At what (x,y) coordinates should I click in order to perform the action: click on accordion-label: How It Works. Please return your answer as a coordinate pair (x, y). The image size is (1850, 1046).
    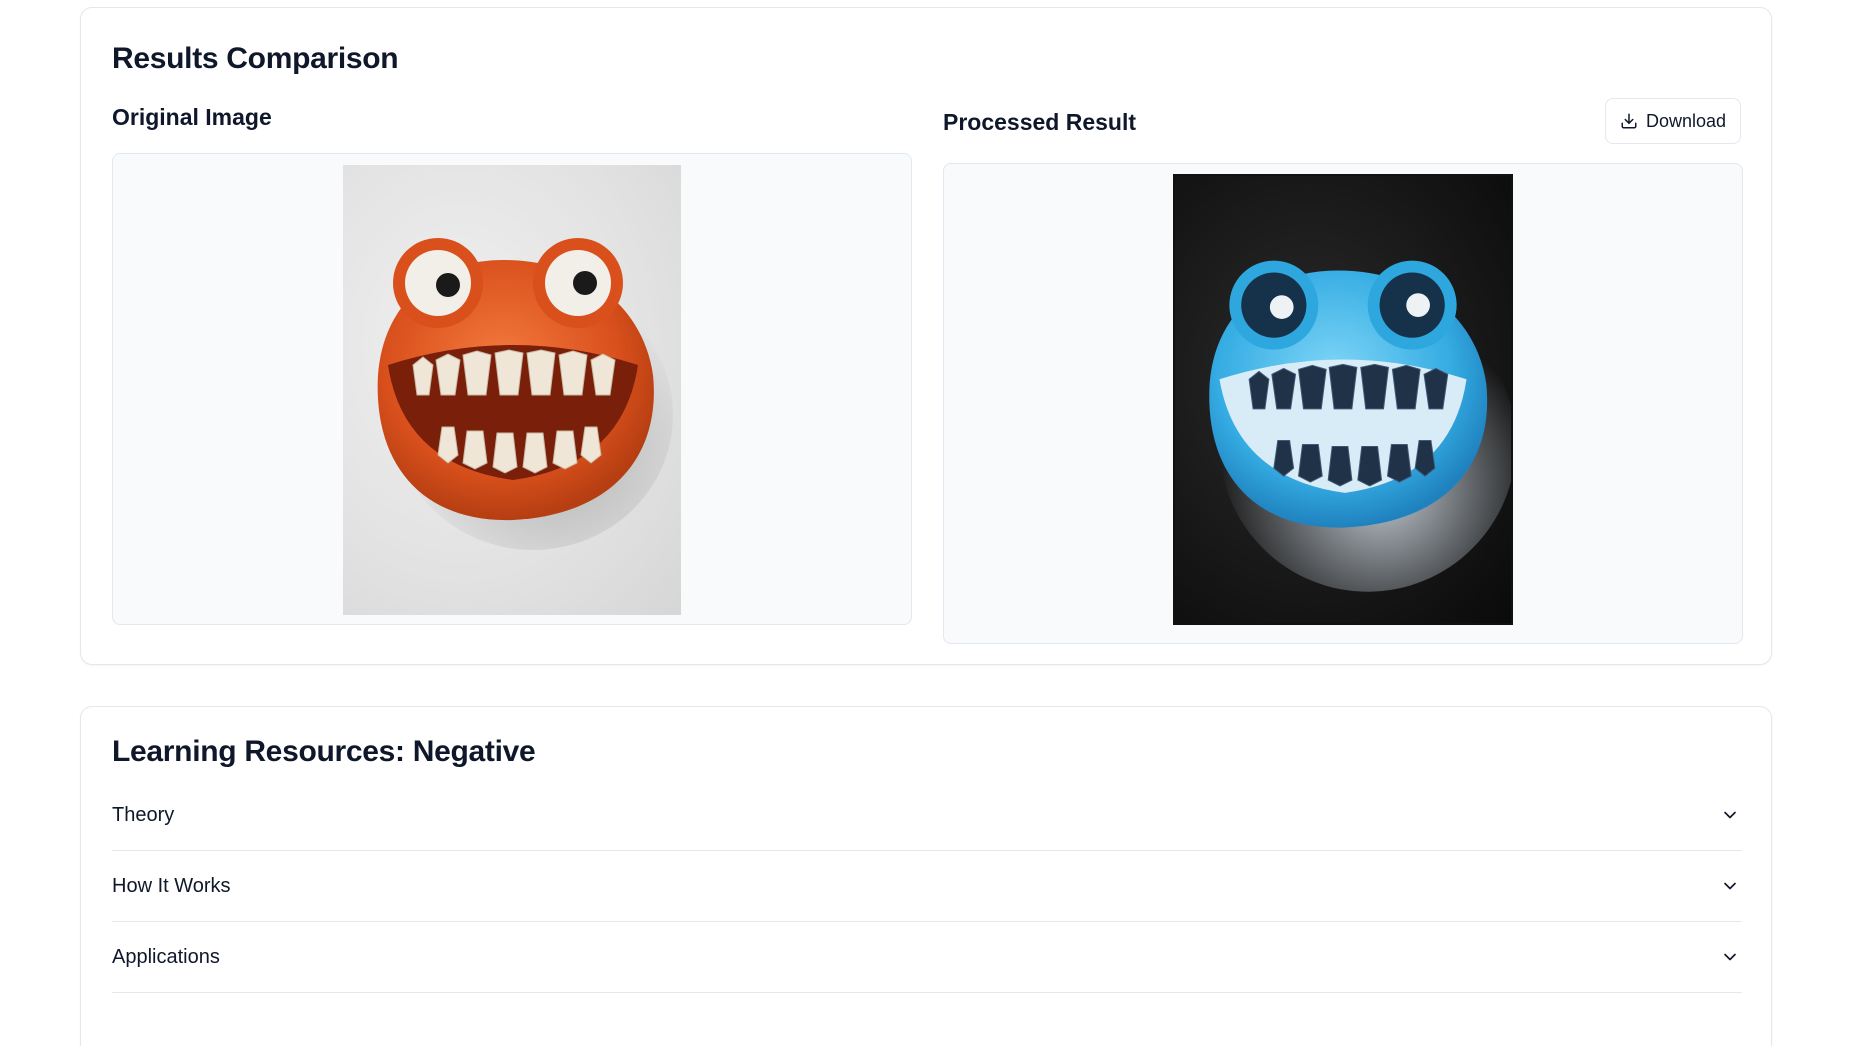
    Looking at the image, I should click on (171, 885).